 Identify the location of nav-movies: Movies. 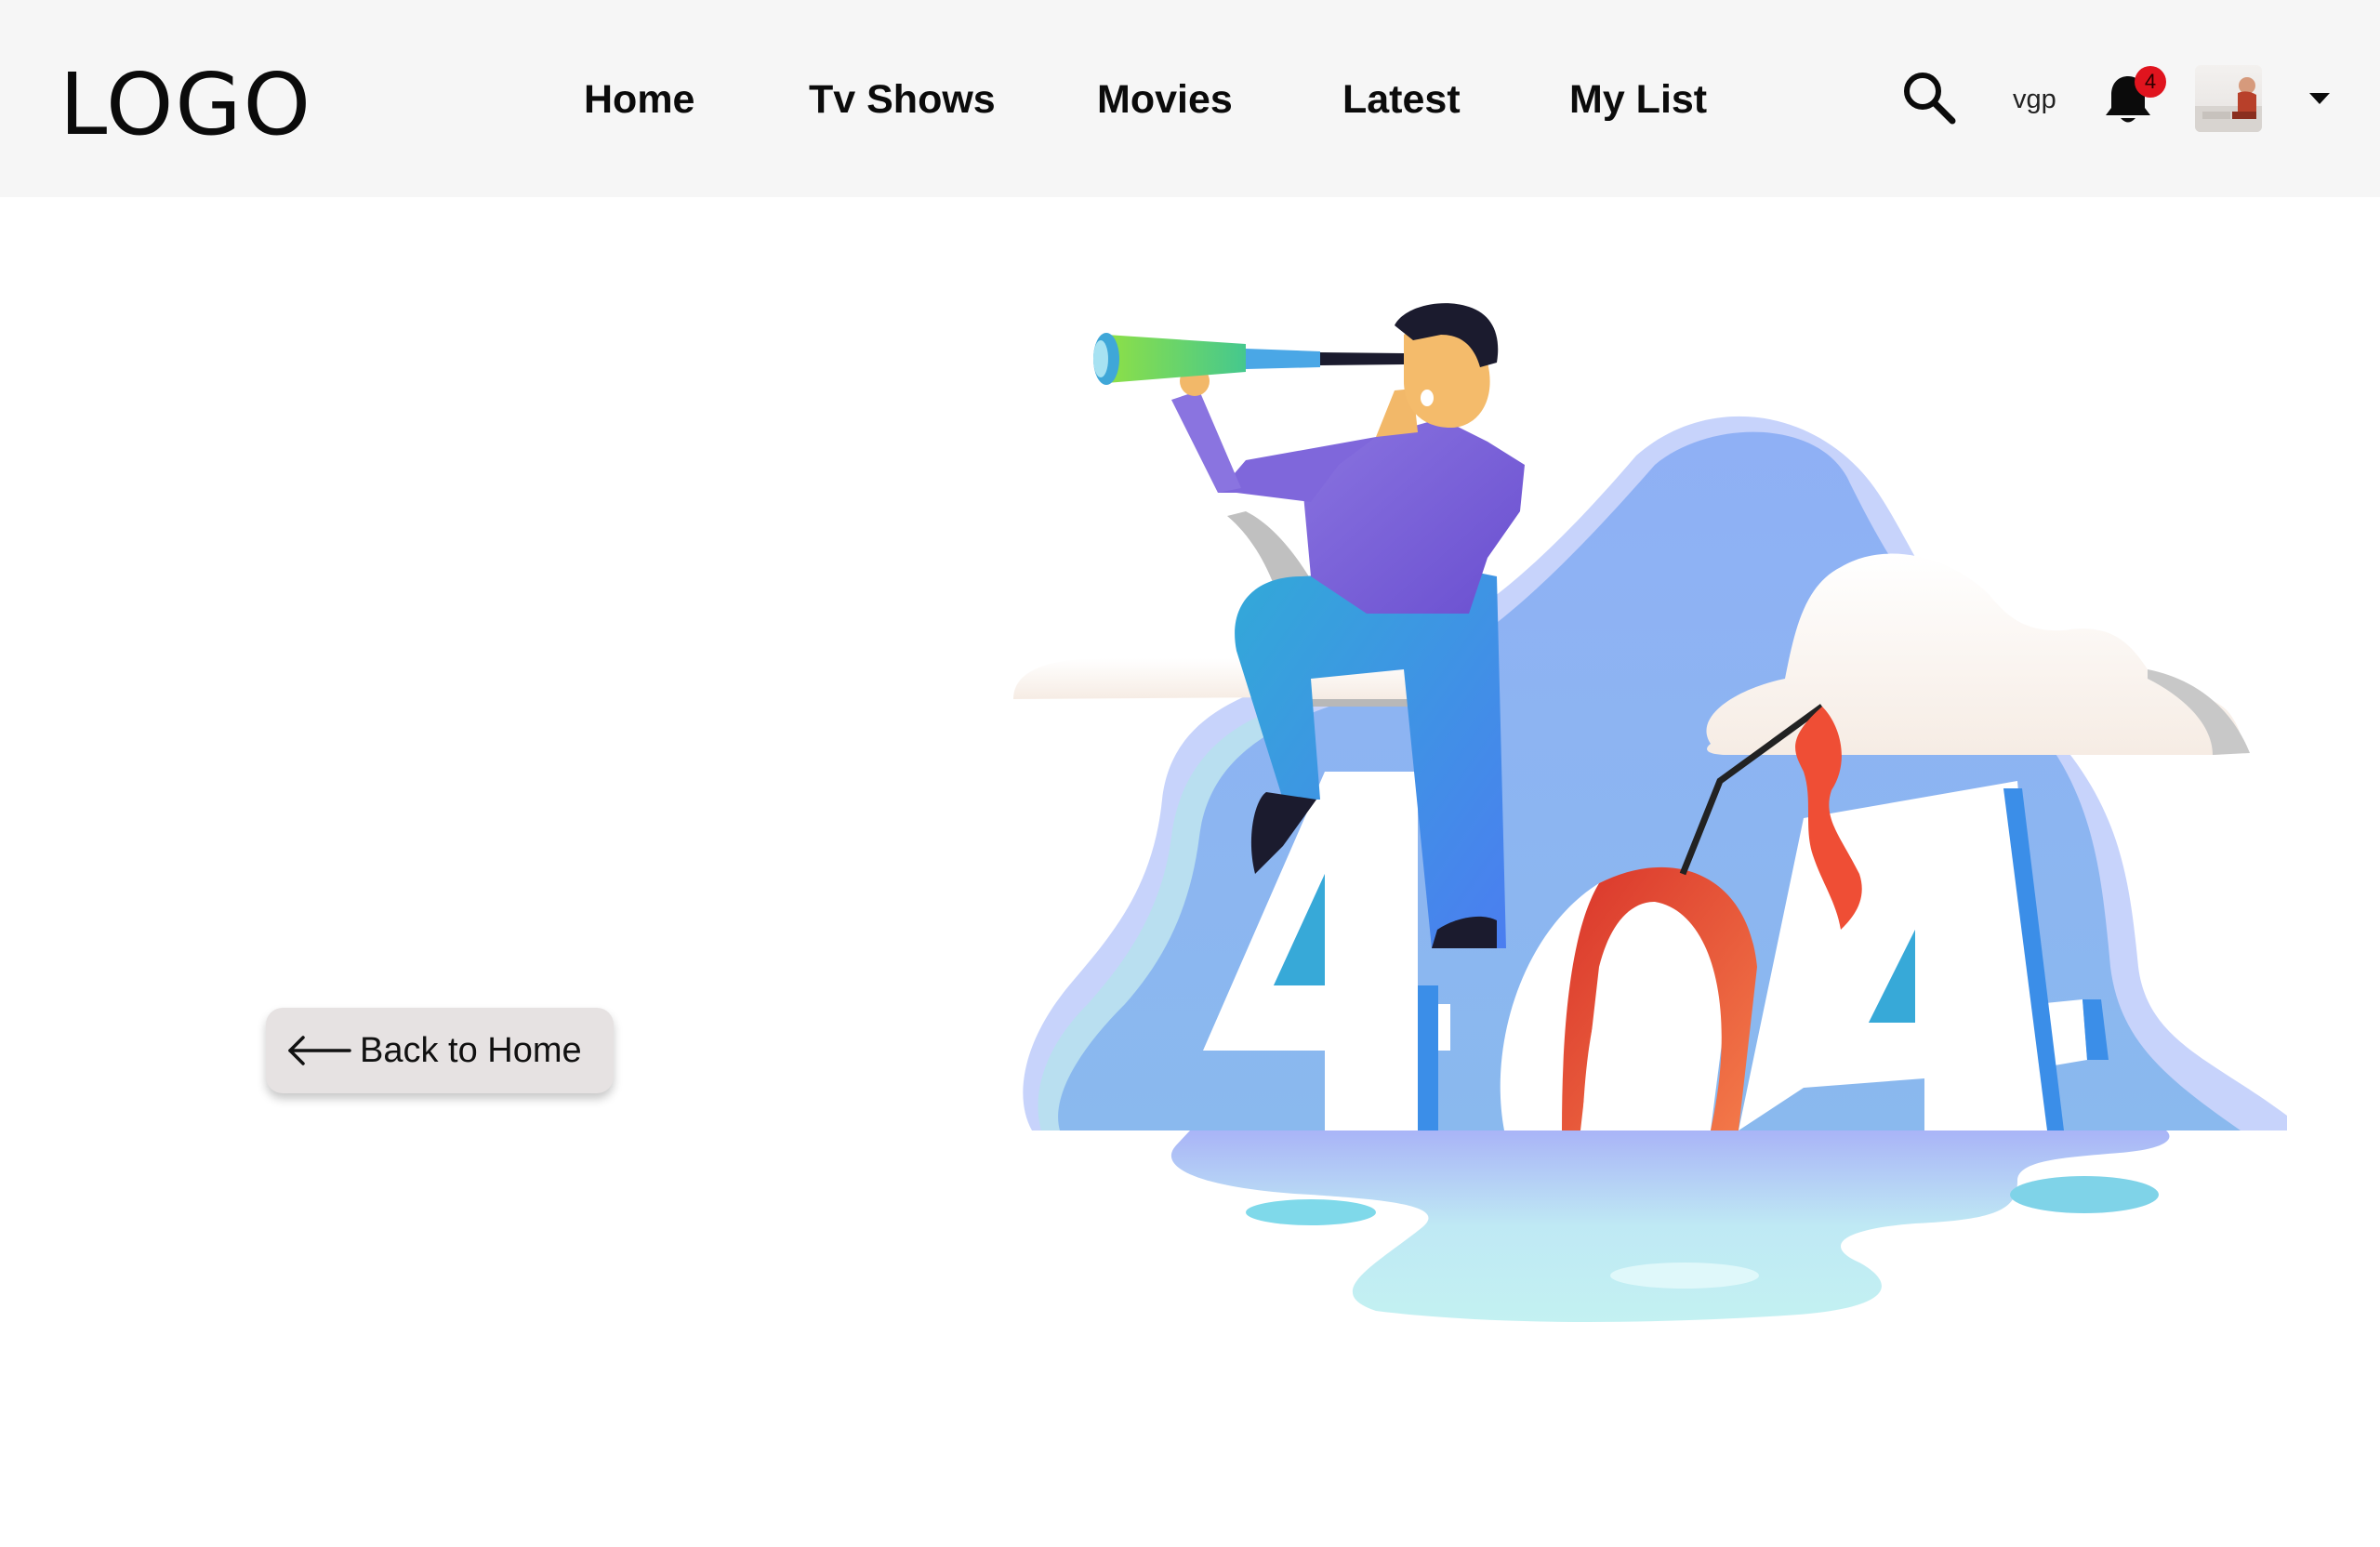
(1165, 99).